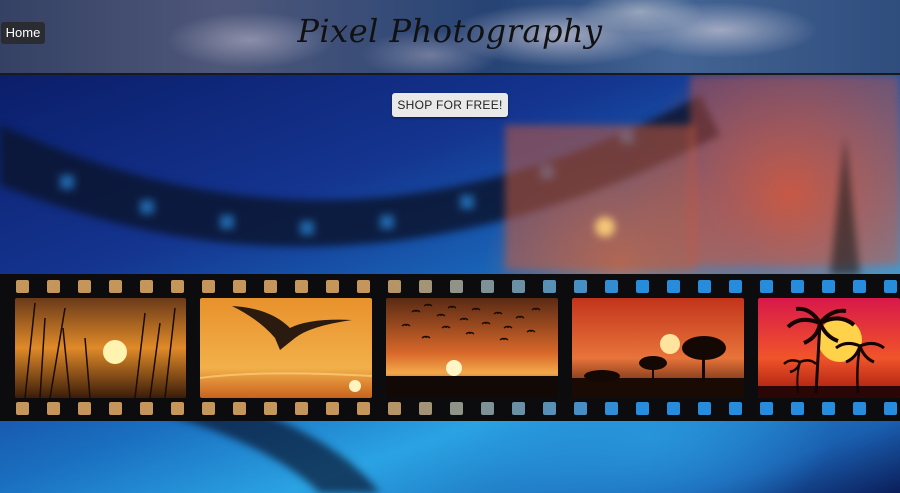 This screenshot has width=900, height=493. What do you see at coordinates (450, 31) in the screenshot?
I see `site-title: Pixel Photography` at bounding box center [450, 31].